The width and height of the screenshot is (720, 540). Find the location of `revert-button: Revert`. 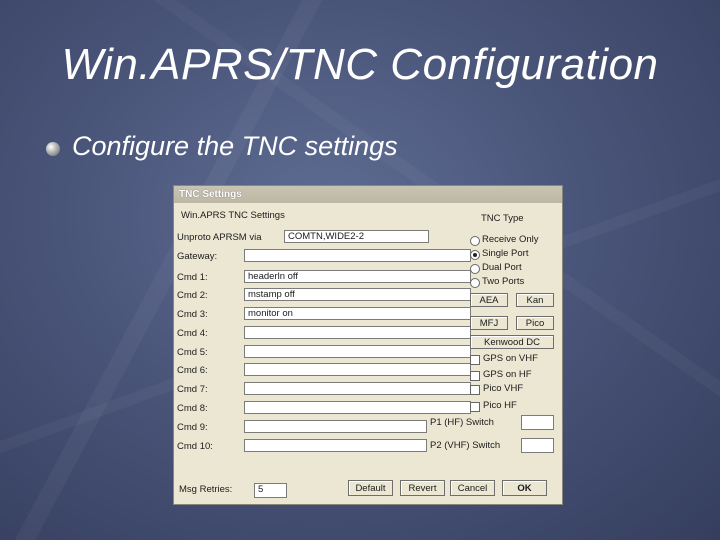

revert-button: Revert is located at coordinates (422, 488).